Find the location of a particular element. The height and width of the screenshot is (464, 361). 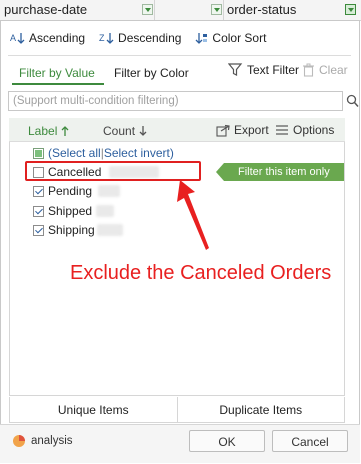

export-button: Export is located at coordinates (242, 130).